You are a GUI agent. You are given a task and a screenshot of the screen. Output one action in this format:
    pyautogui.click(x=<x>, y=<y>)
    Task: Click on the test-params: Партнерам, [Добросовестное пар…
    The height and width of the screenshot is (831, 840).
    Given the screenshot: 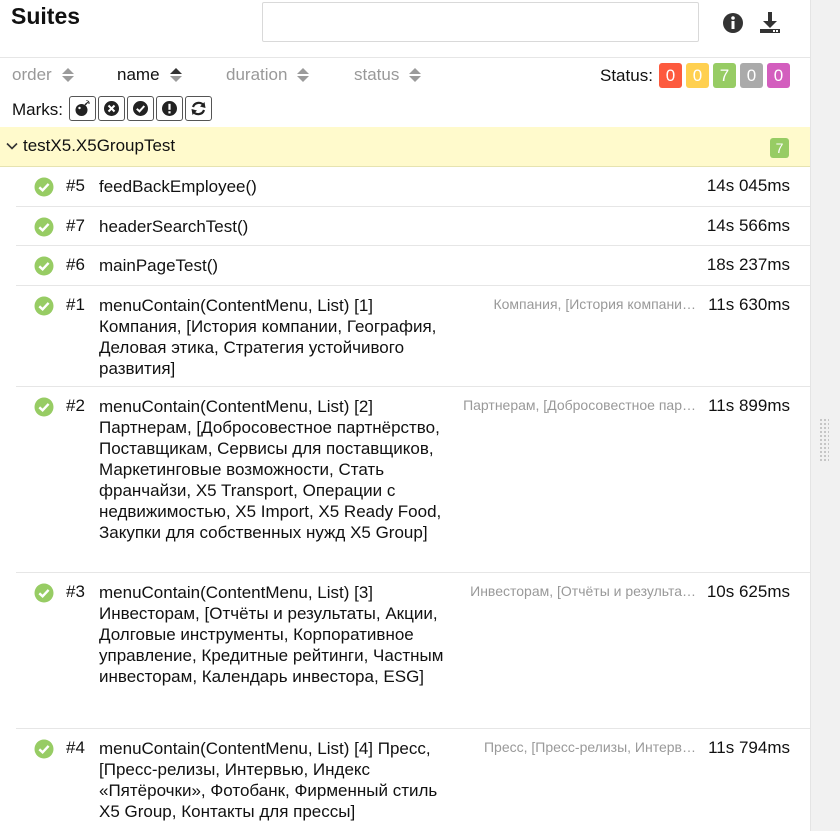 What is the action you would take?
    pyautogui.click(x=579, y=405)
    